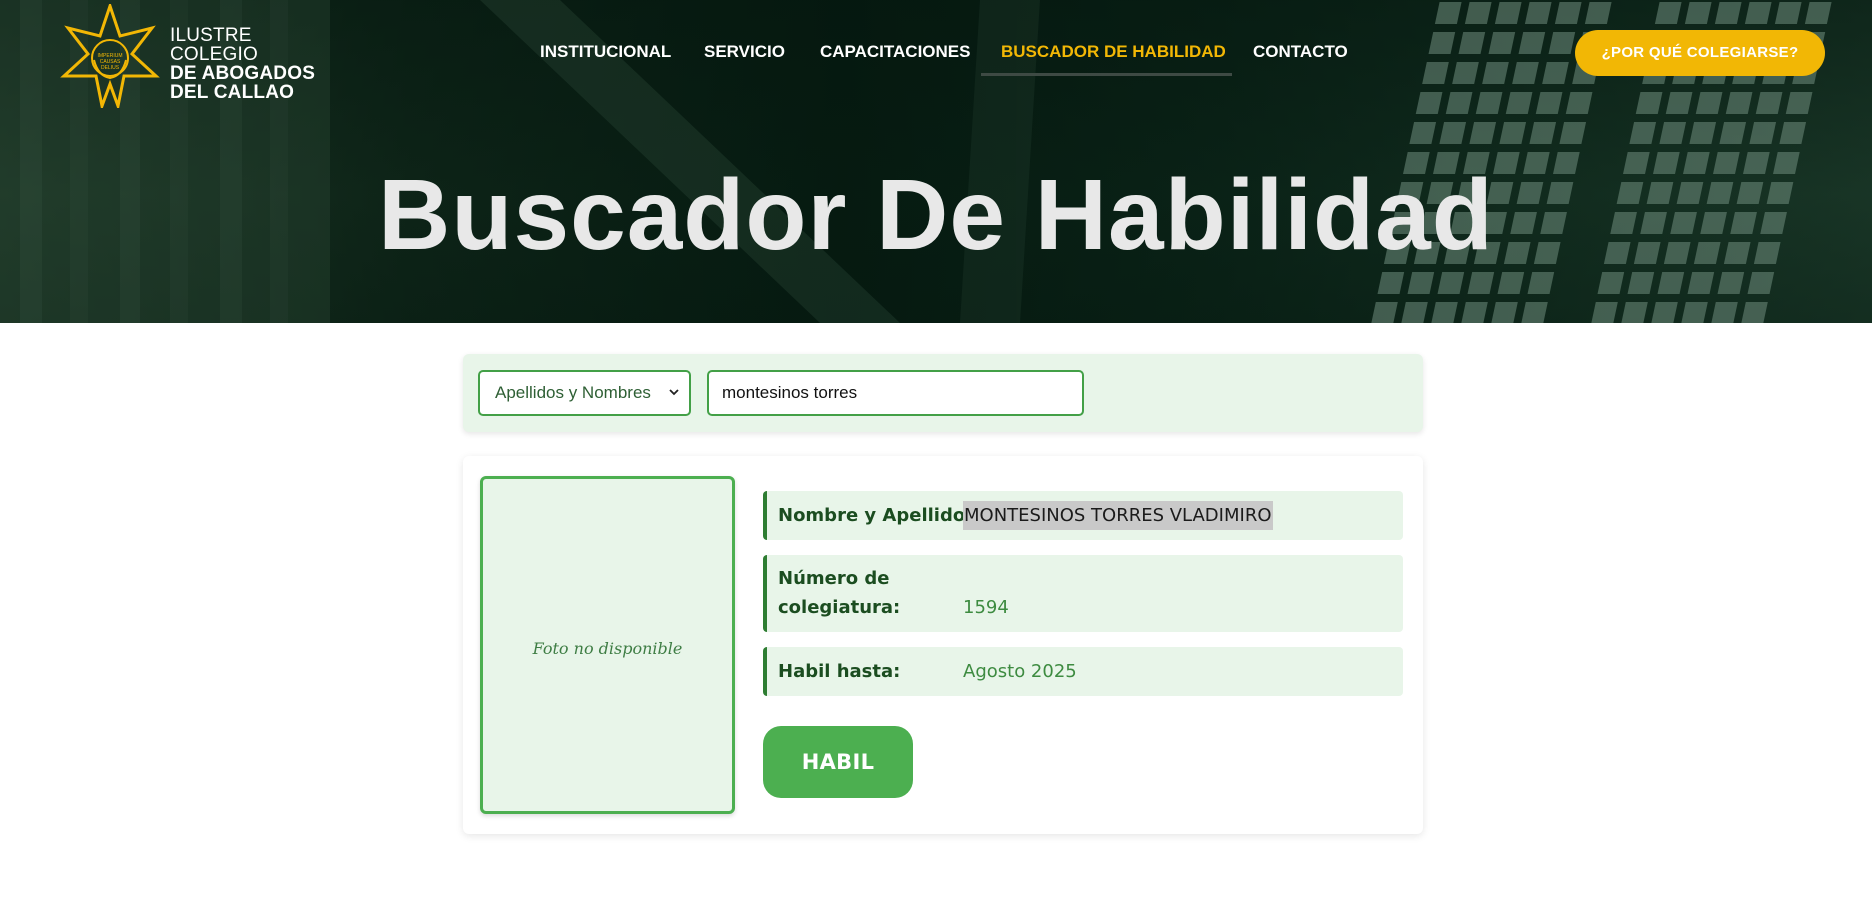 This screenshot has height=899, width=1872. Describe the element at coordinates (839, 607) in the screenshot. I see `number-label-line-2: colegiatura:` at that location.